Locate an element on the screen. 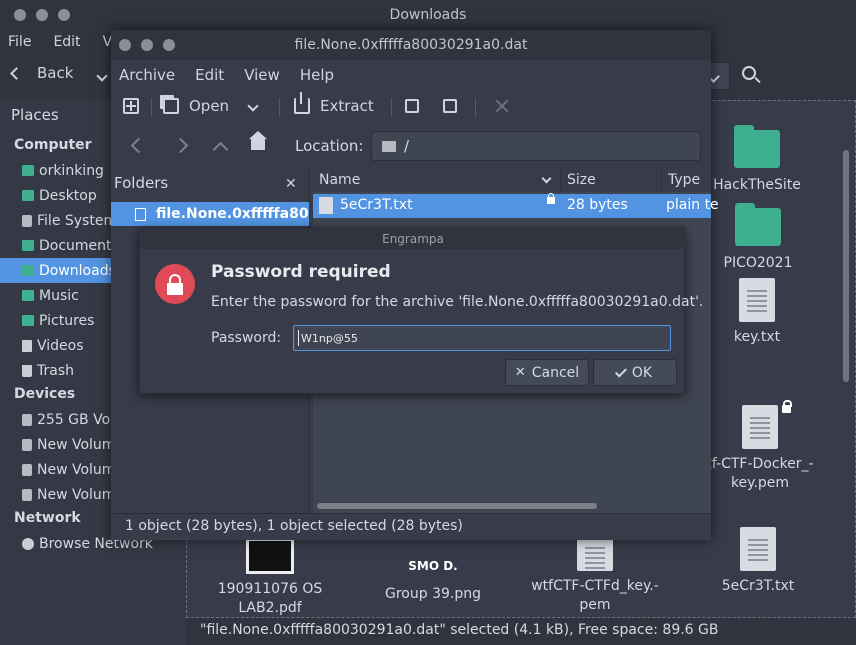 The image size is (856, 645). back-button: Back is located at coordinates (42, 73).